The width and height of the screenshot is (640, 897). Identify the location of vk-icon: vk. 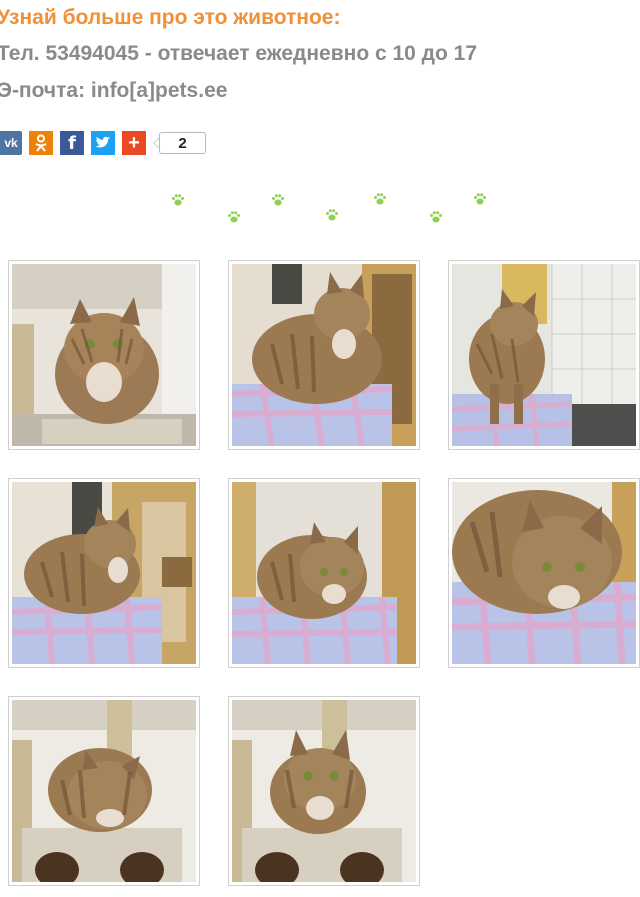
(11, 143).